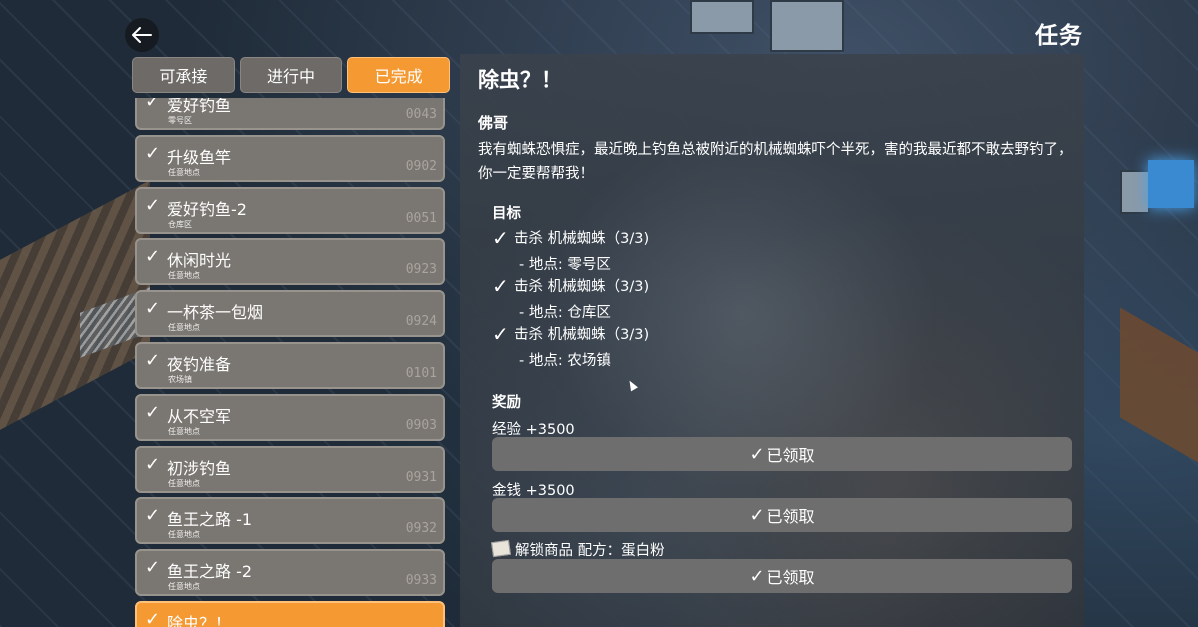 This screenshot has height=627, width=1198. I want to click on tab-completed: 已完成, so click(398, 75).